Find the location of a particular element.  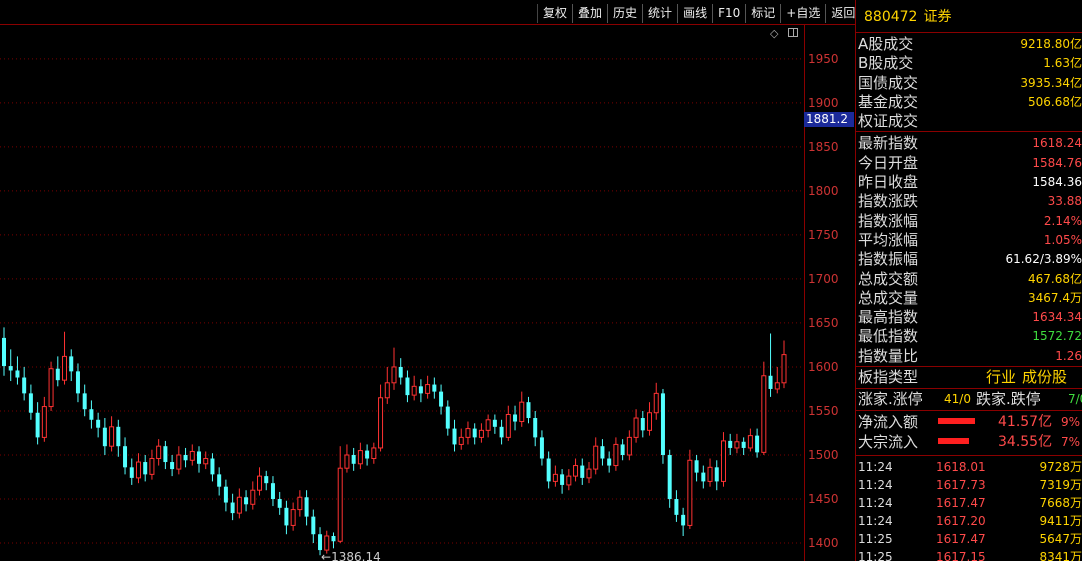

panel-toggle-icon is located at coordinates (793, 32).